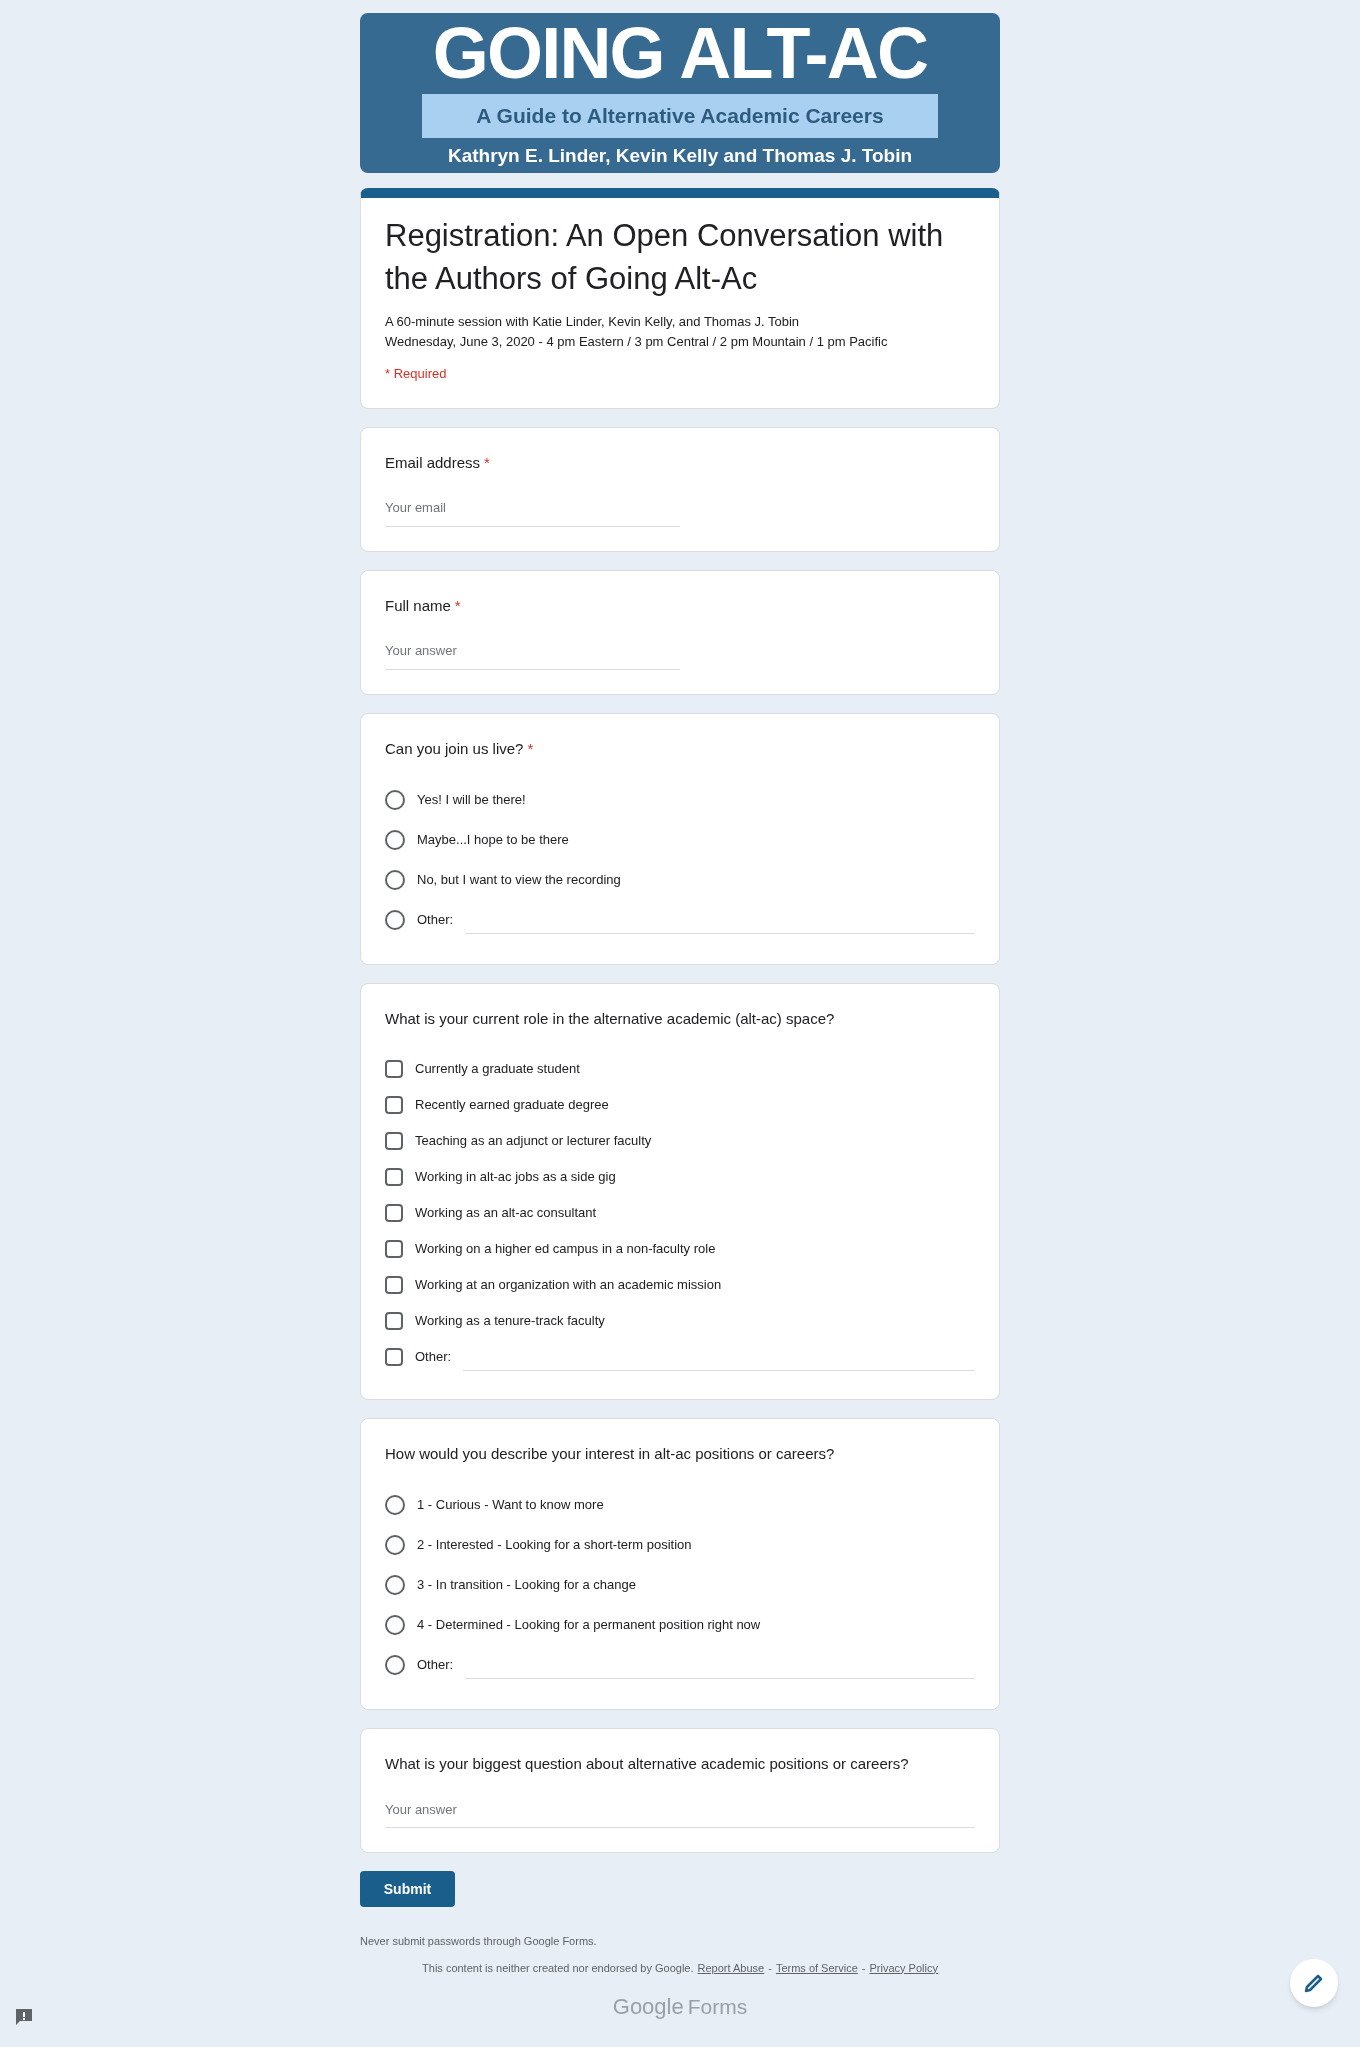 Image resolution: width=1360 pixels, height=2047 pixels. Describe the element at coordinates (816, 1967) in the screenshot. I see `footer-link: Terms of Service` at that location.